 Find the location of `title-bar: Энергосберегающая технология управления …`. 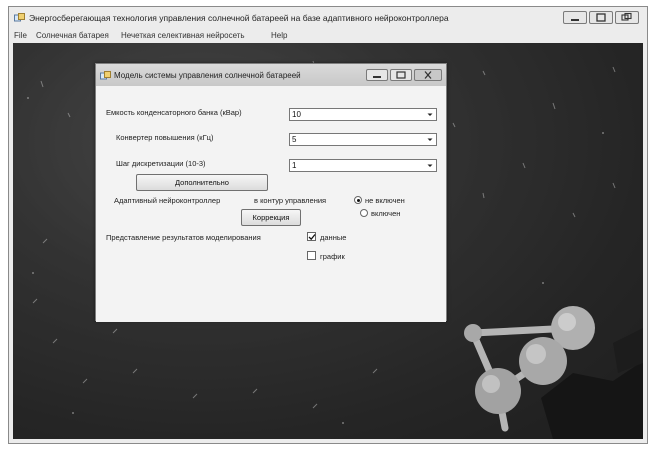

title-bar: Энергосберегающая технология управления … is located at coordinates (328, 18).